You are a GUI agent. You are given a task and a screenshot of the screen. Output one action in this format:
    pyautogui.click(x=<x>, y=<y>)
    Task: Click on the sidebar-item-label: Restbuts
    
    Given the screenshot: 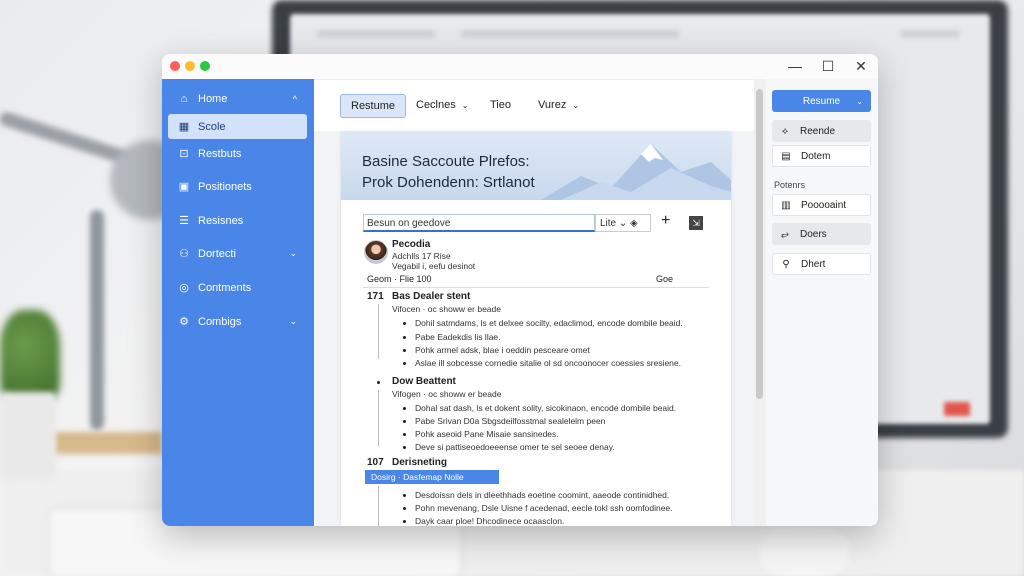 What is the action you would take?
    pyautogui.click(x=220, y=153)
    